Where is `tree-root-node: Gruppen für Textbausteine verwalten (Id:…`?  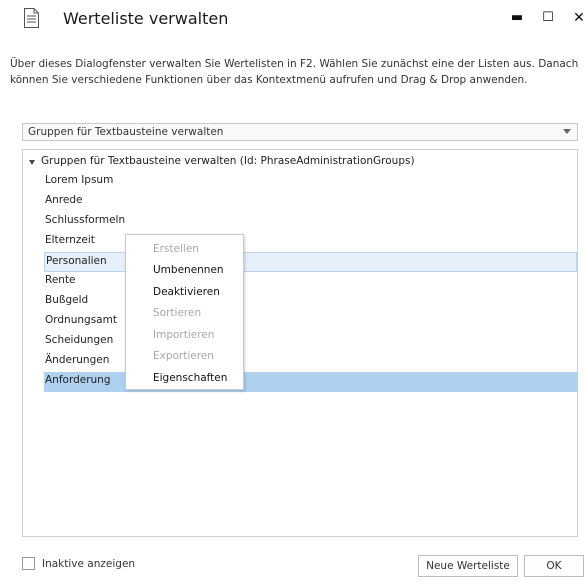 tree-root-node: Gruppen für Textbausteine verwalten (Id:… is located at coordinates (300, 163).